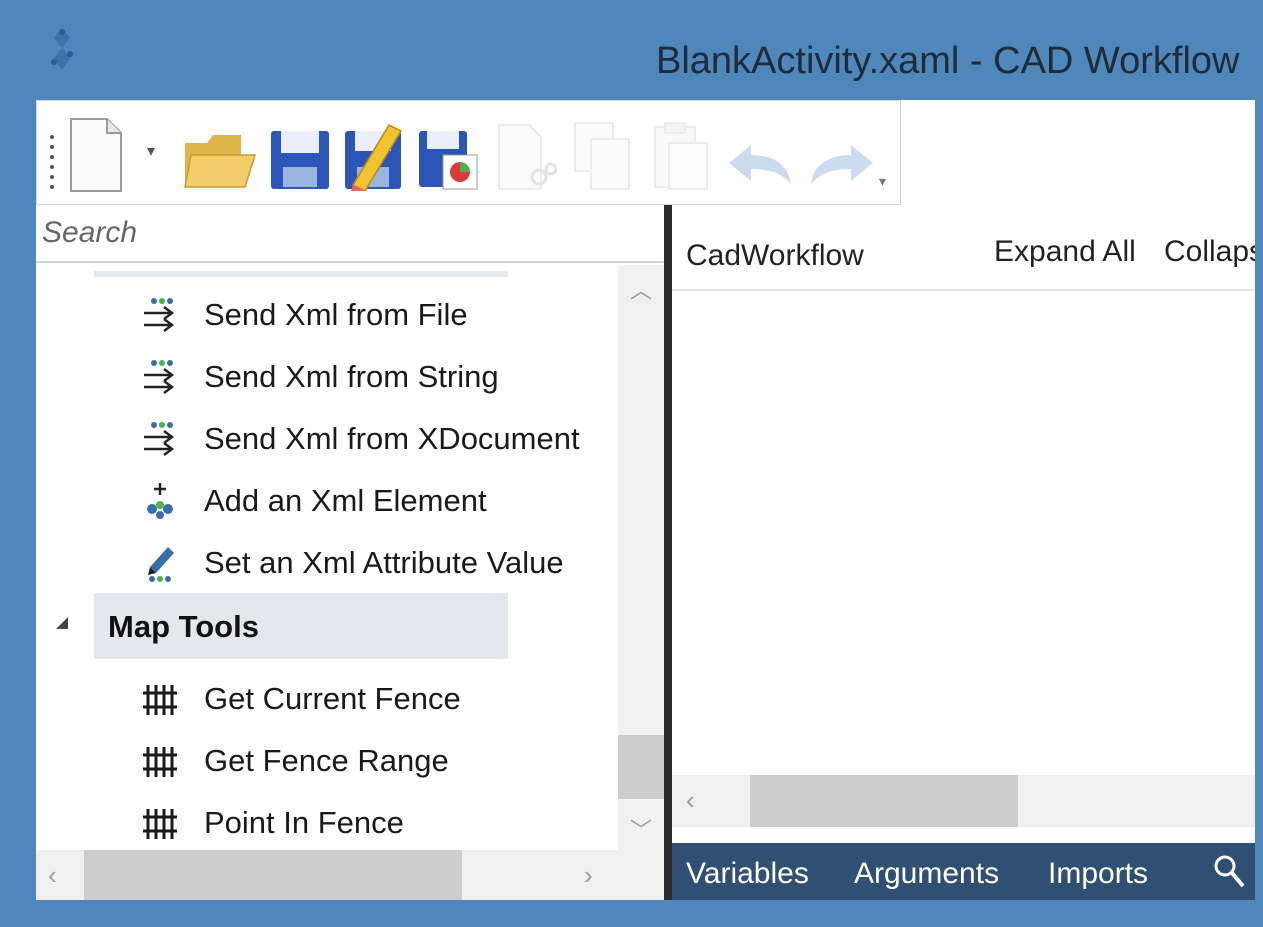  I want to click on designer-horizontal-scrollbar: ‹, so click(963, 801).